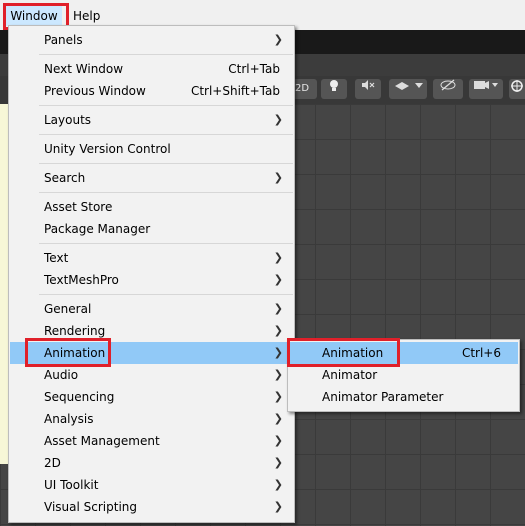 The image size is (525, 526). I want to click on menu-item-ui-toolkit: UI Toolkit ❯, so click(151, 485).